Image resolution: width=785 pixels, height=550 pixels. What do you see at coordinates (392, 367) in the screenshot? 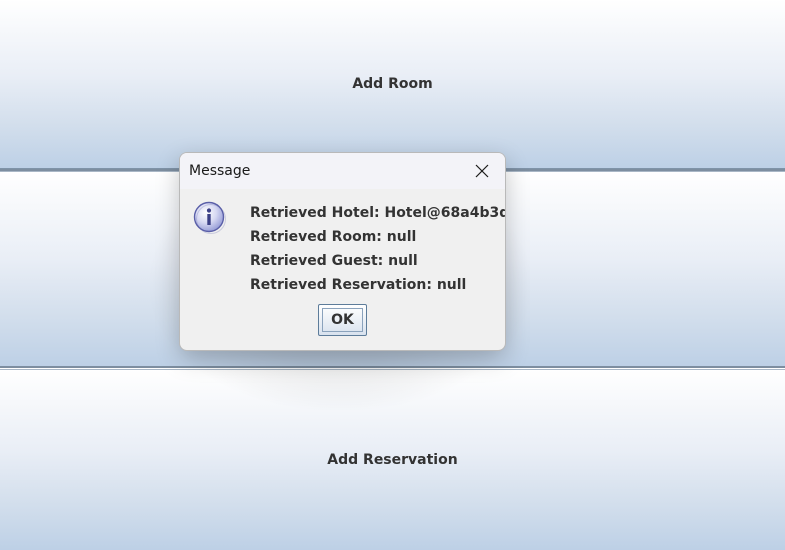
I see `divider` at bounding box center [392, 367].